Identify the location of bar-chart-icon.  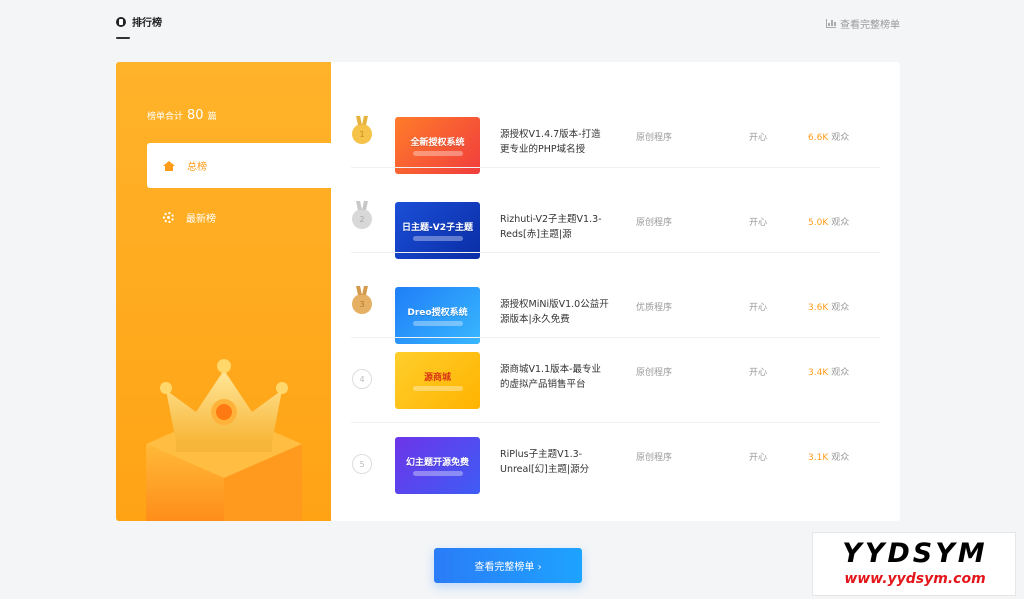
(831, 23).